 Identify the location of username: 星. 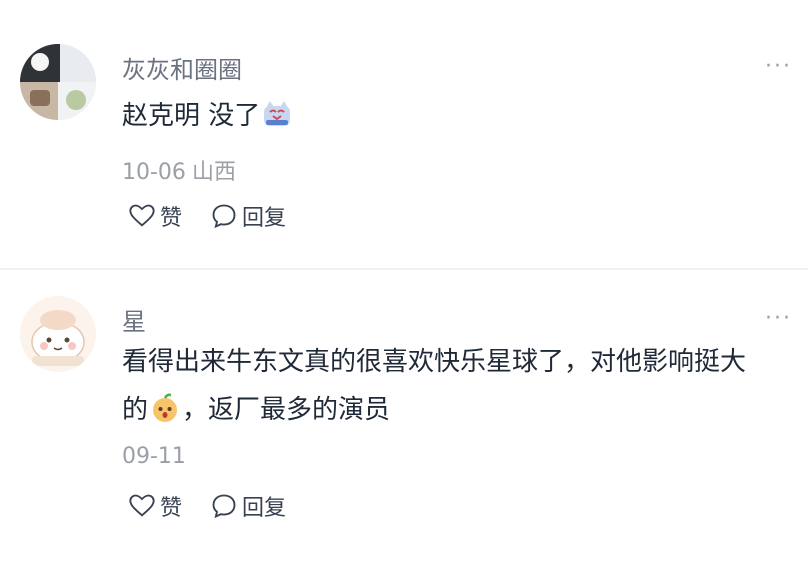
(134, 319).